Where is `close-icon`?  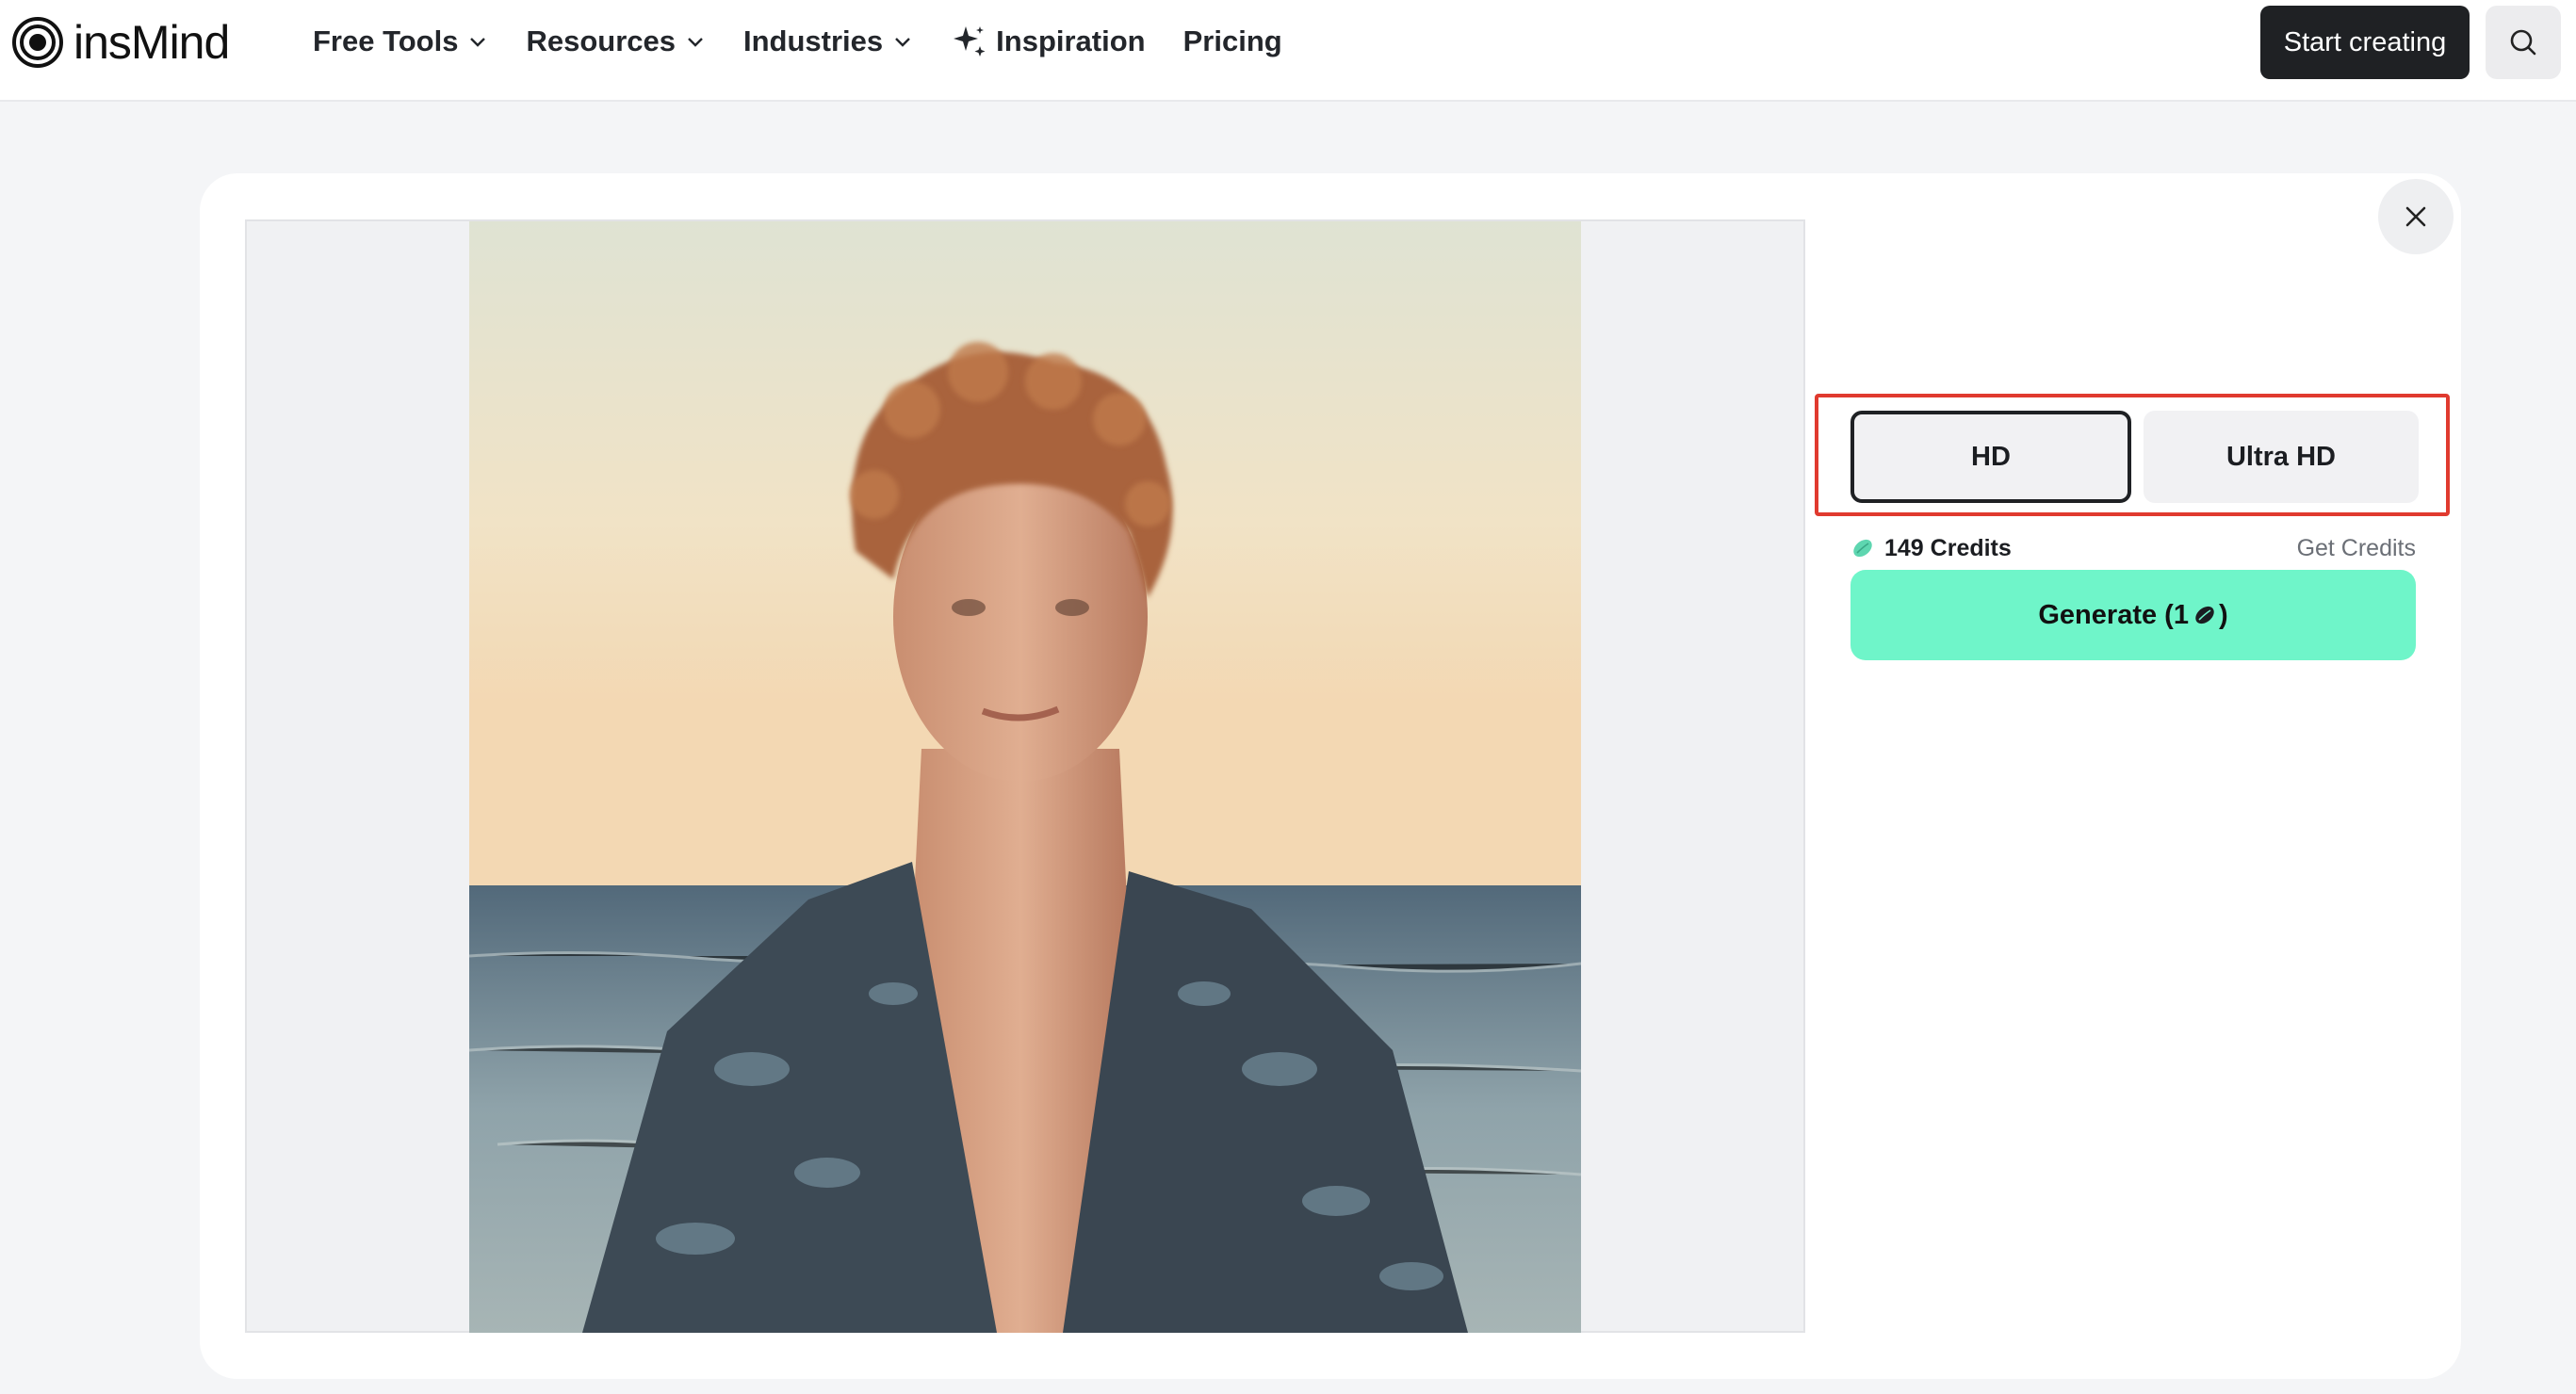
close-icon is located at coordinates (2415, 217).